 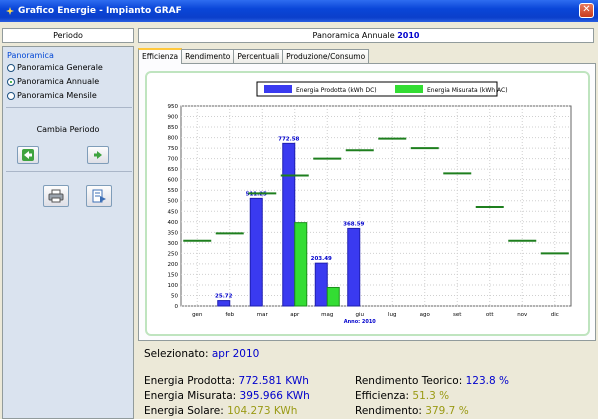 What do you see at coordinates (336, 90) in the screenshot?
I see `legend-label-produced: Energia Prodotta (kWh DC)` at bounding box center [336, 90].